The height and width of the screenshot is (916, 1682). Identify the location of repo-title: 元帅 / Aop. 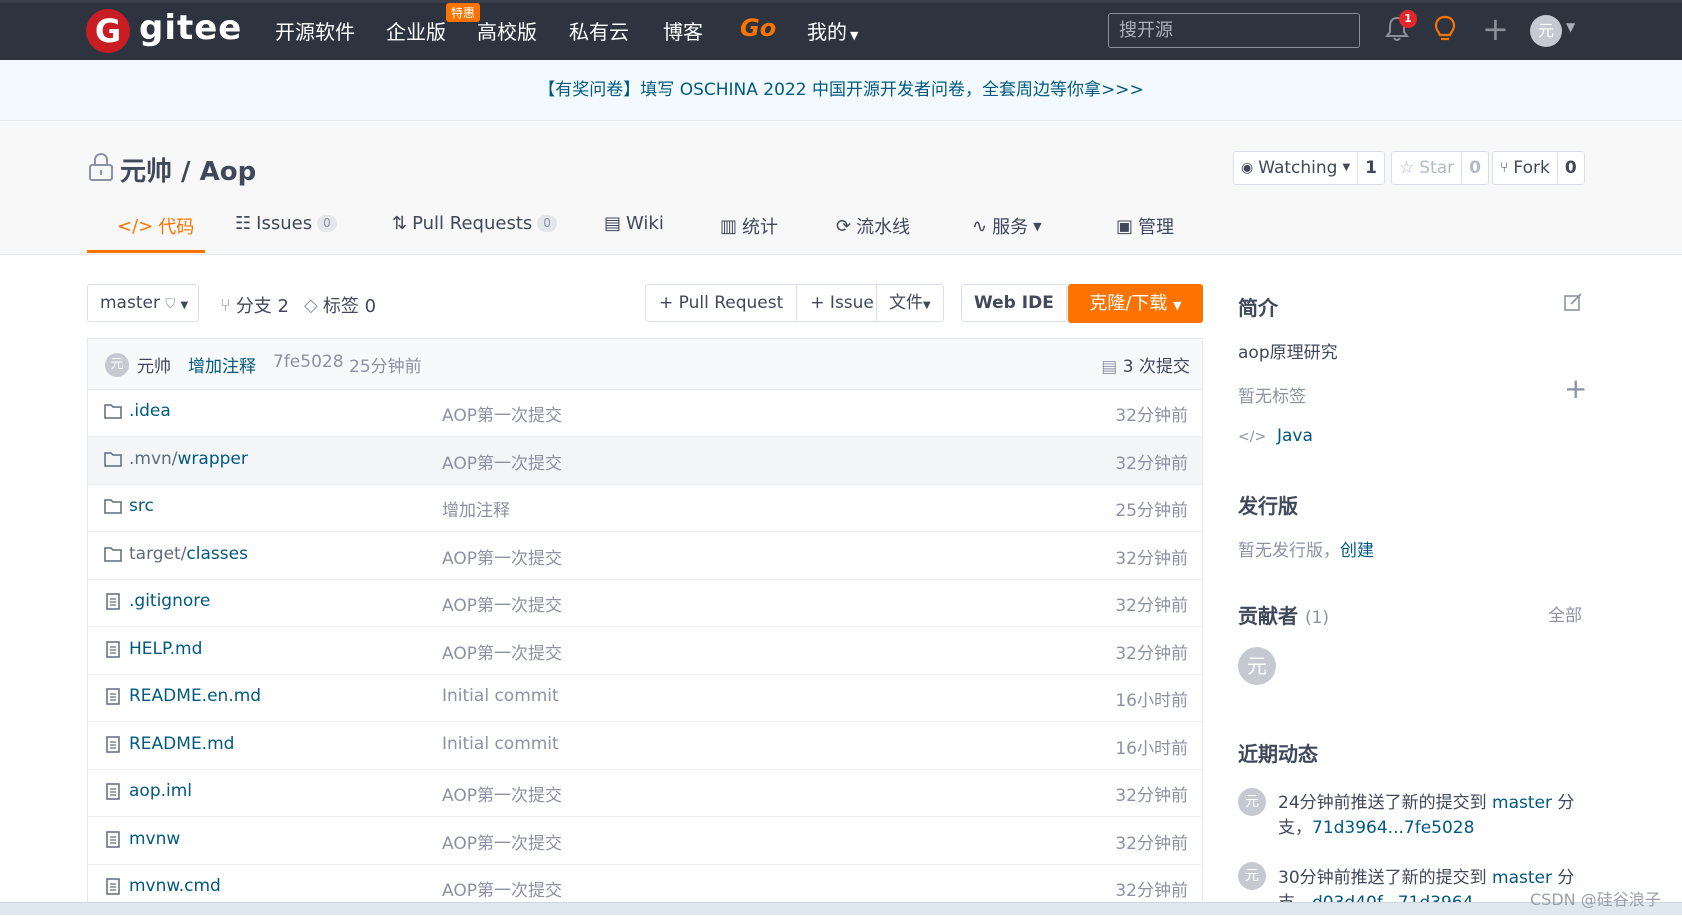
(188, 169).